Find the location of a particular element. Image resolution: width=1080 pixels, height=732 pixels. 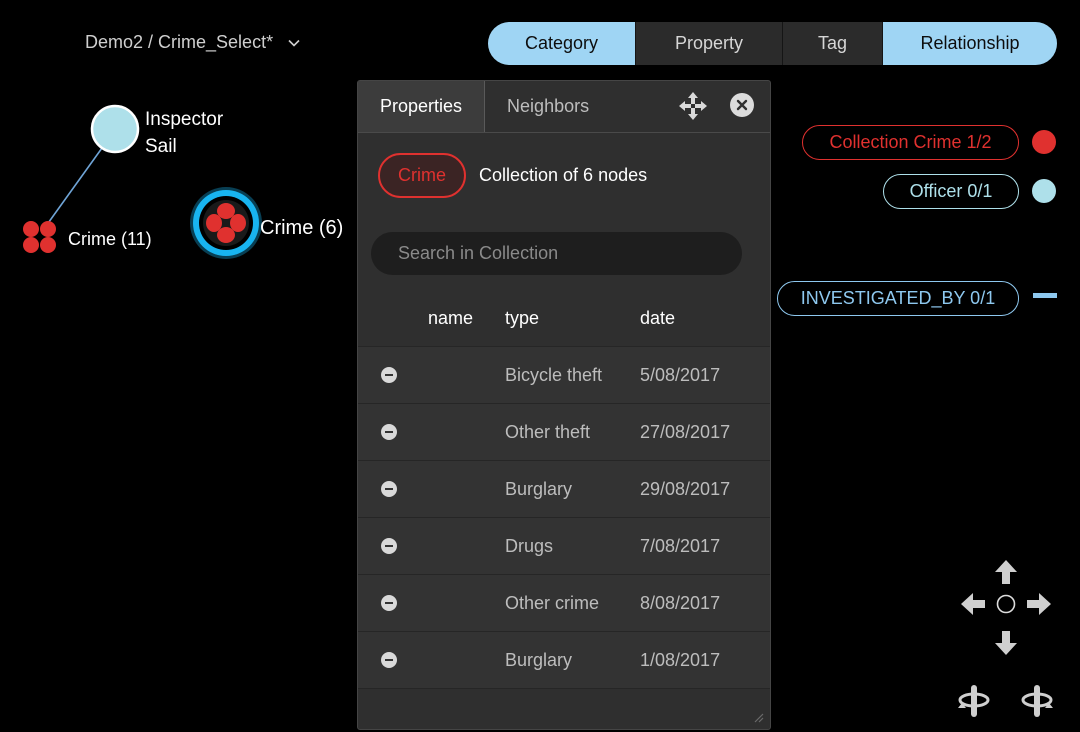

collection-header: Crime Collection of 6 nodes is located at coordinates (512, 175).